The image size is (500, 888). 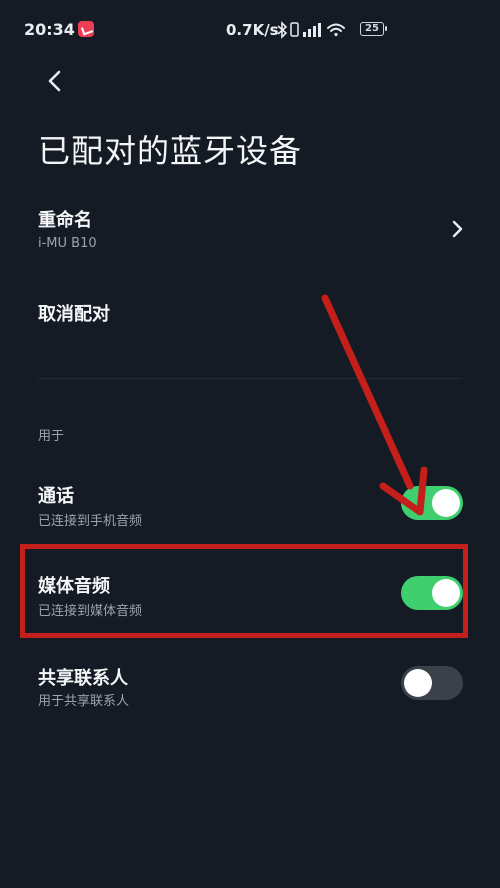 I want to click on divider, so click(x=250, y=378).